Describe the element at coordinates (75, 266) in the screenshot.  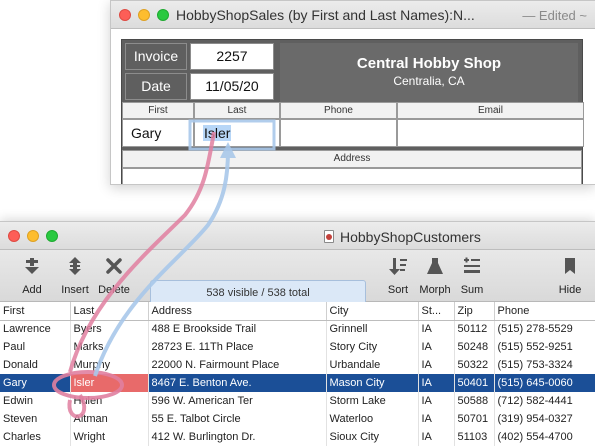
I see `insert-icon` at that location.